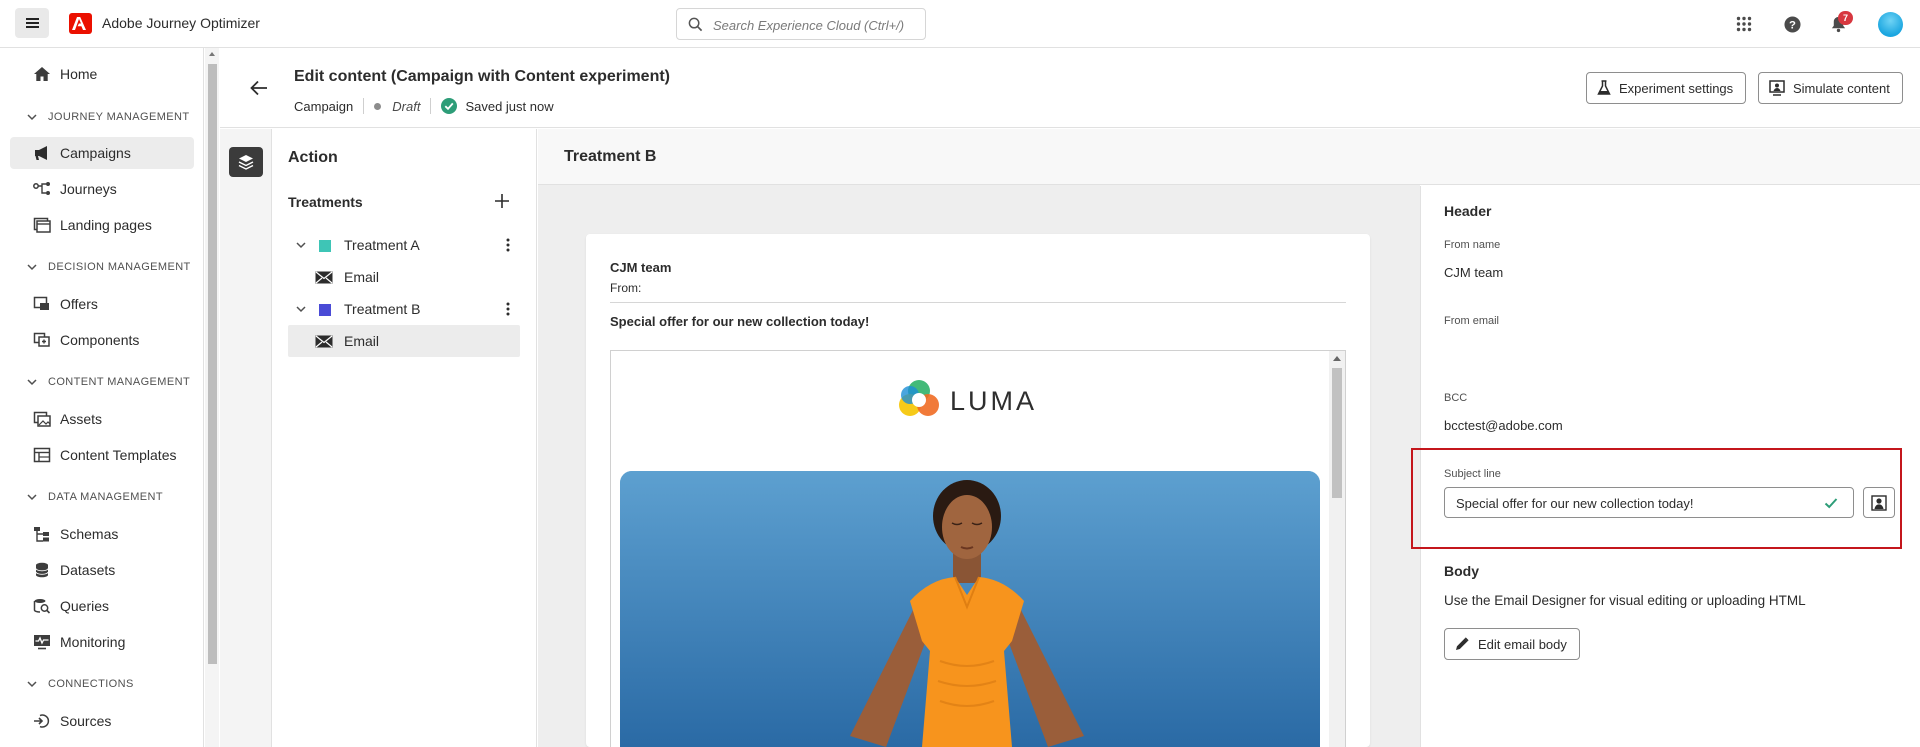  I want to click on personalization-icon, so click(1879, 502).